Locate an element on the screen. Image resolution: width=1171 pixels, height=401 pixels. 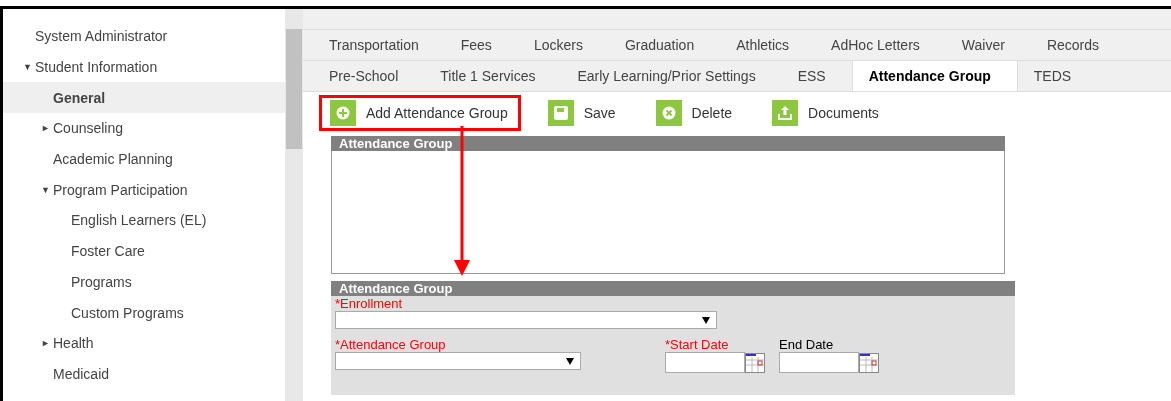
tree-item: ▼ Program Participation is located at coordinates (144, 190).